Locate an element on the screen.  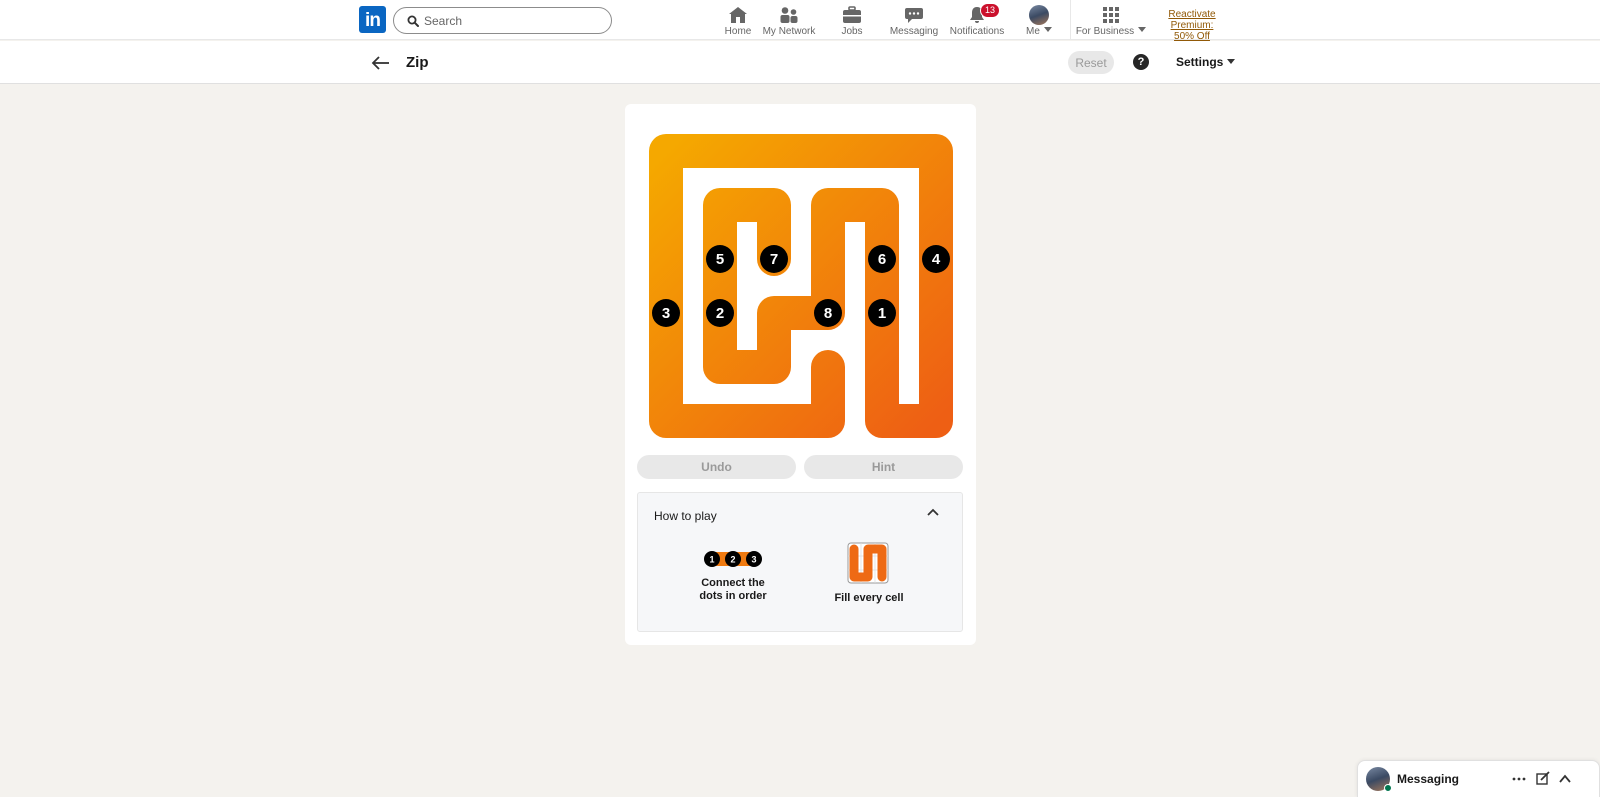
board-dot-label-8: 8 is located at coordinates (828, 313).